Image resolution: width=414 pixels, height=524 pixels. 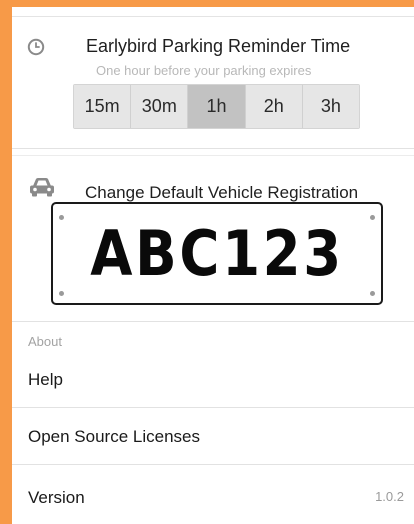 What do you see at coordinates (103, 106) in the screenshot?
I see `reminder-option-15m: 15m` at bounding box center [103, 106].